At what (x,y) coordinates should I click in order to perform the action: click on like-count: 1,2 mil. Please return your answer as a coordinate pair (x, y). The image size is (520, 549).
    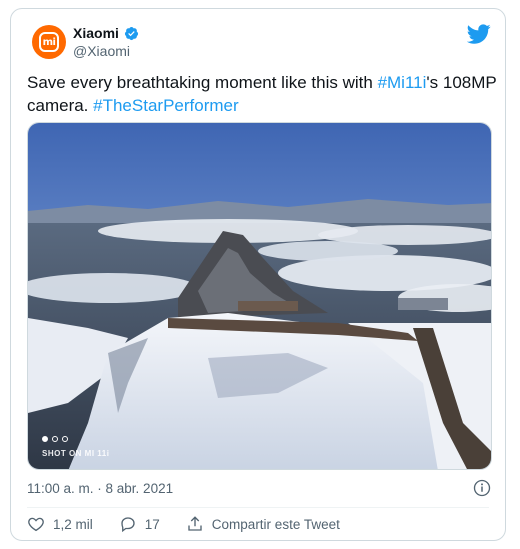
    Looking at the image, I should click on (73, 524).